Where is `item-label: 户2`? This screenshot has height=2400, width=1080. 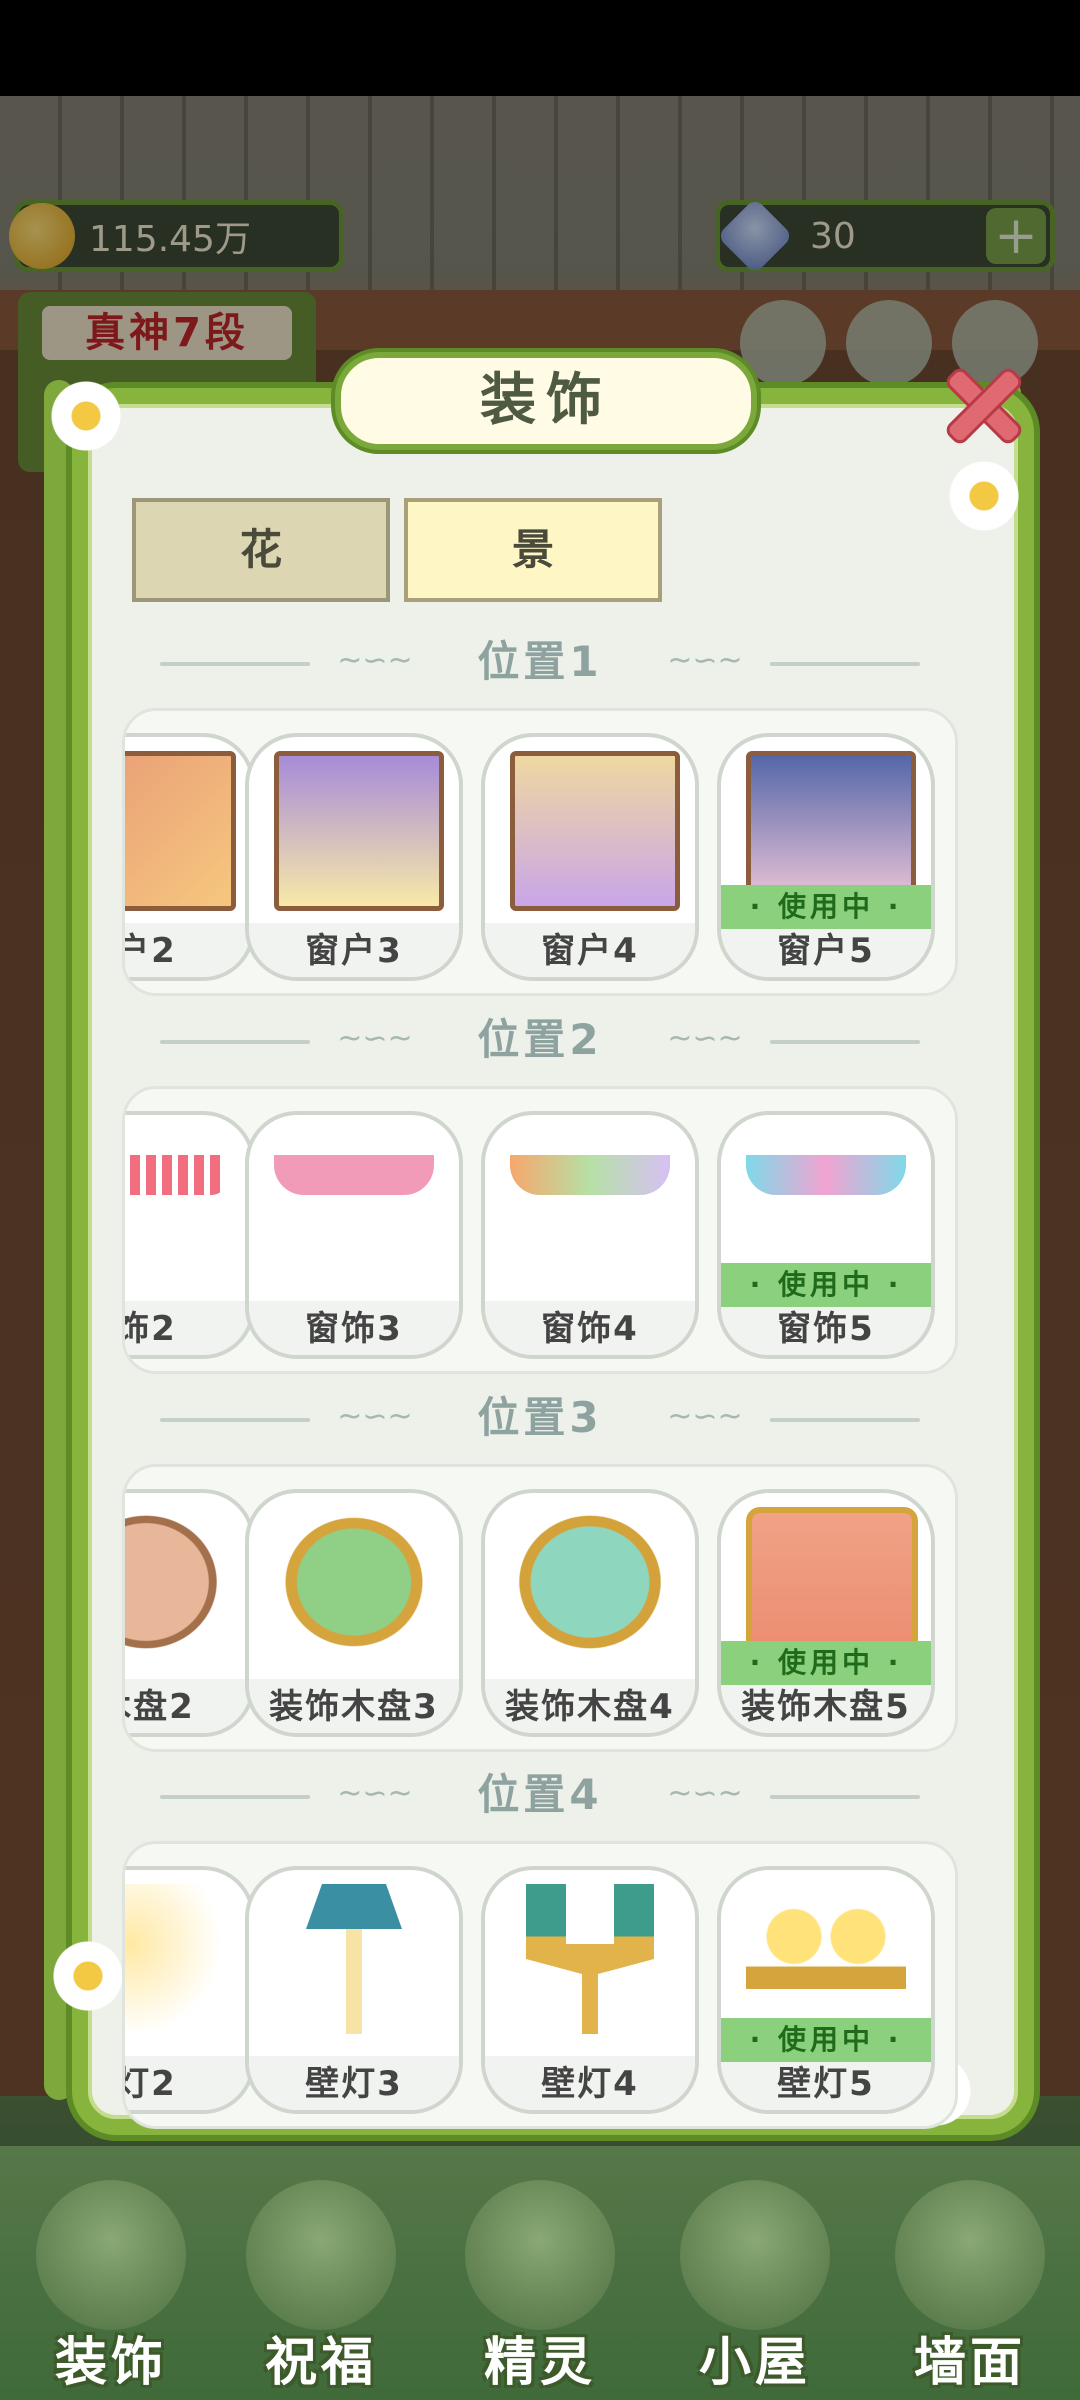 item-label: 户2 is located at coordinates (151, 951).